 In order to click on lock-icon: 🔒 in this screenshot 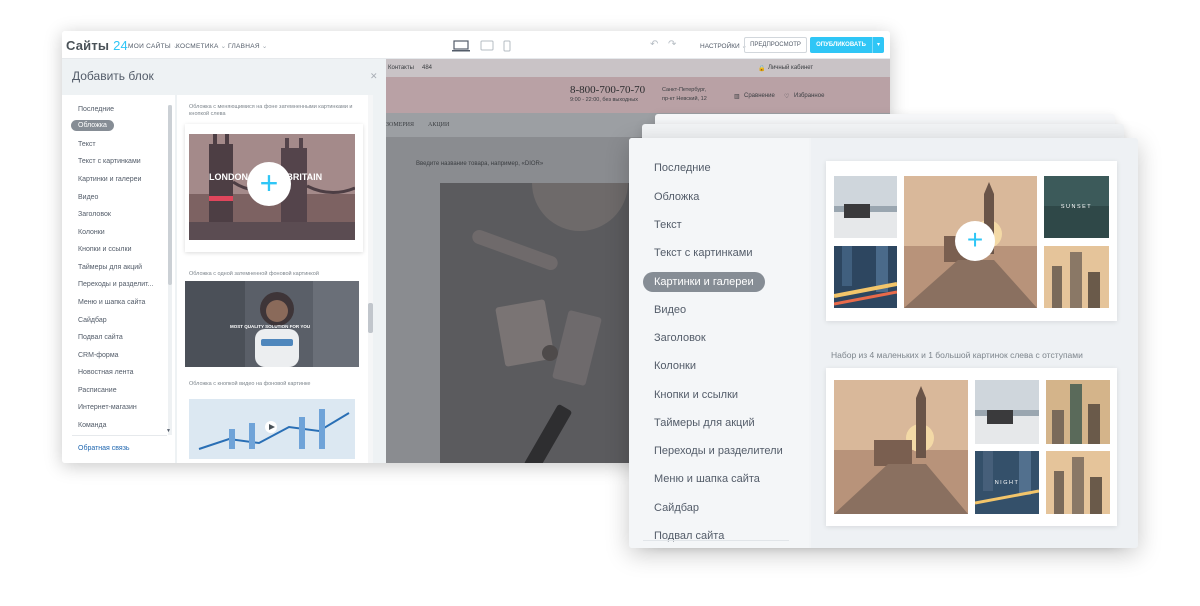, I will do `click(762, 69)`.